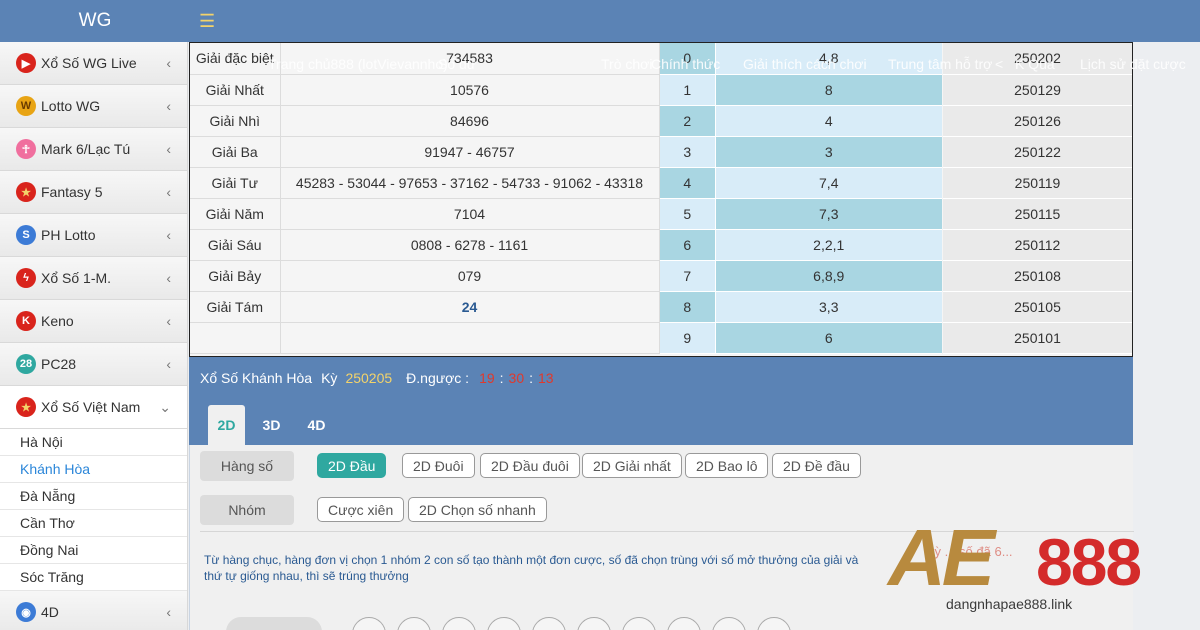  What do you see at coordinates (425, 90) in the screenshot?
I see `table-row: Giải Nhất 10576` at bounding box center [425, 90].